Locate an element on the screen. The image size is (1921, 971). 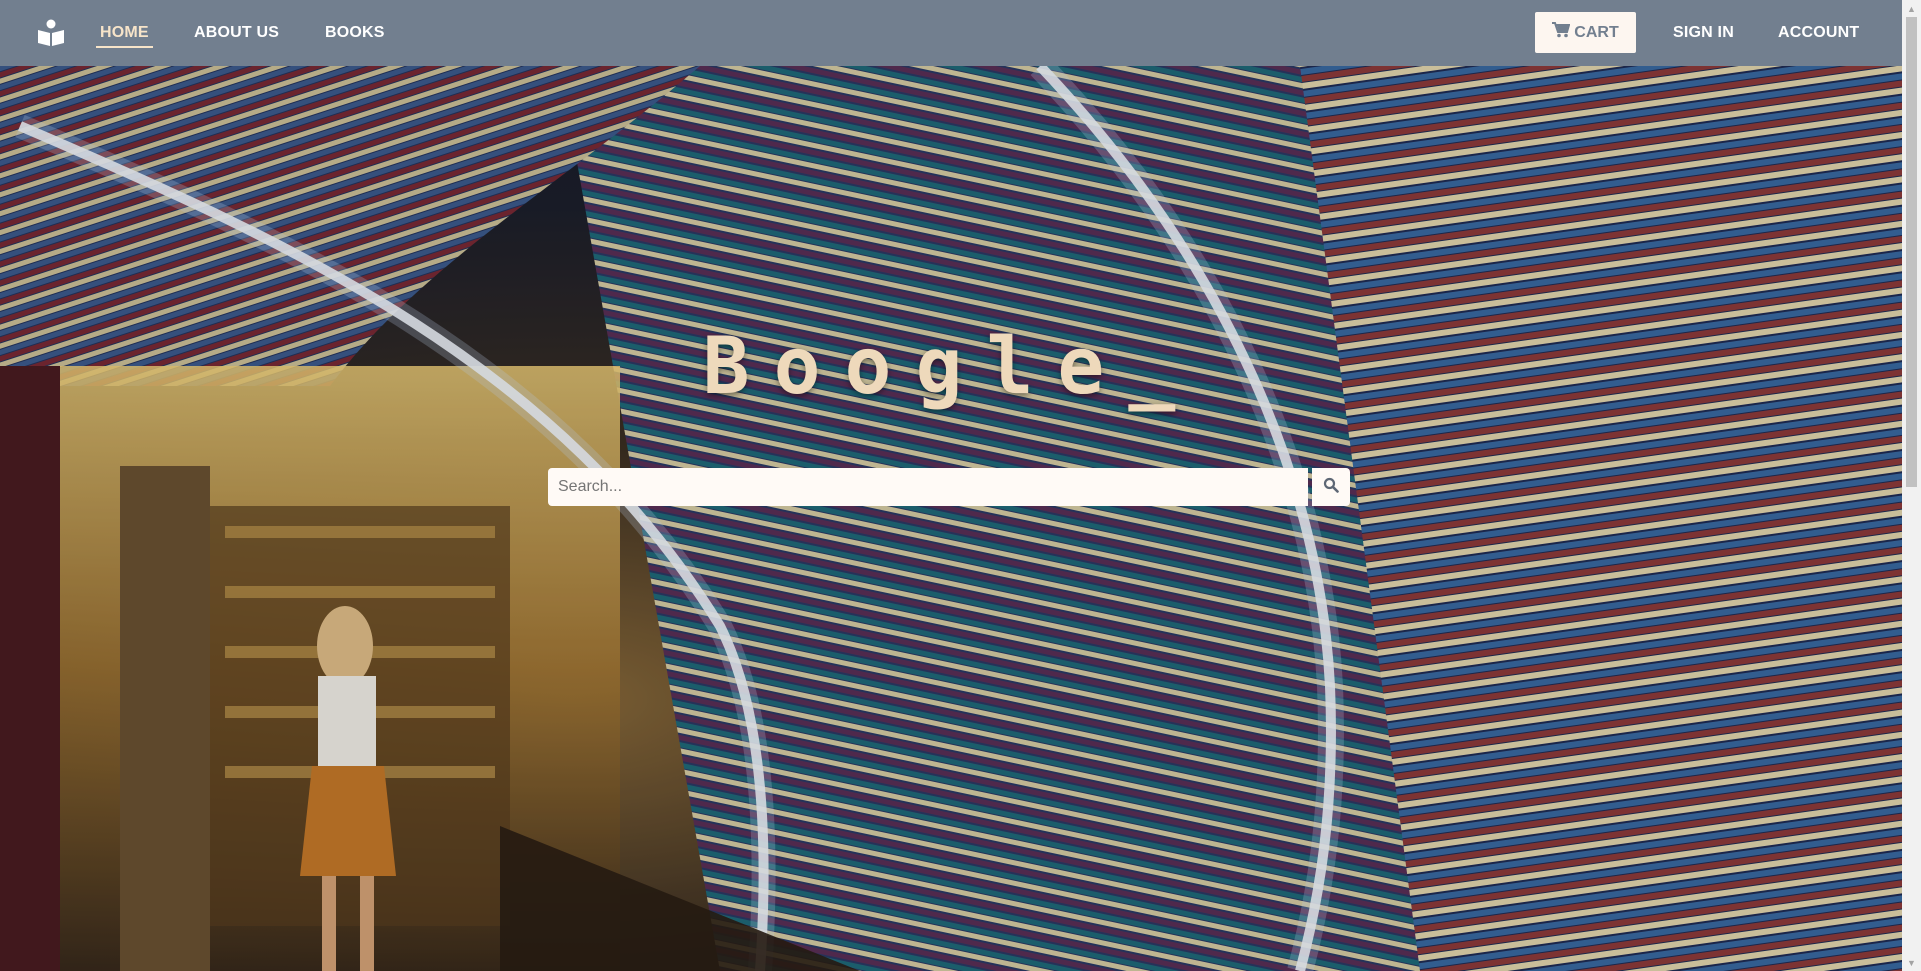
top-navbar: HOME ABOUT US BOOKS CART SIGN IN ACCOUNT is located at coordinates (951, 33).